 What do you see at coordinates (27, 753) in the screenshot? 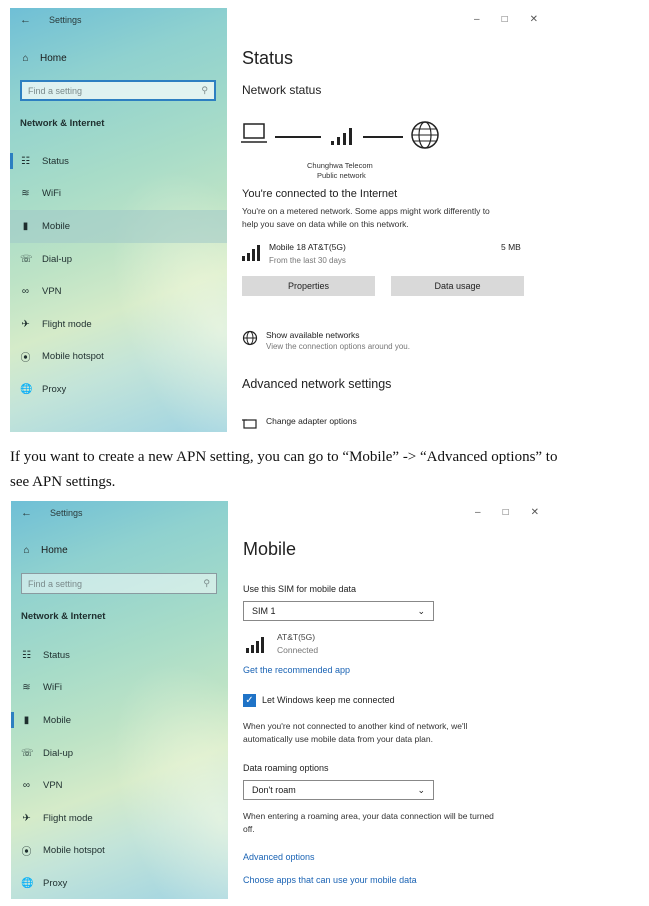
I see `phone-icon: ☏` at bounding box center [27, 753].